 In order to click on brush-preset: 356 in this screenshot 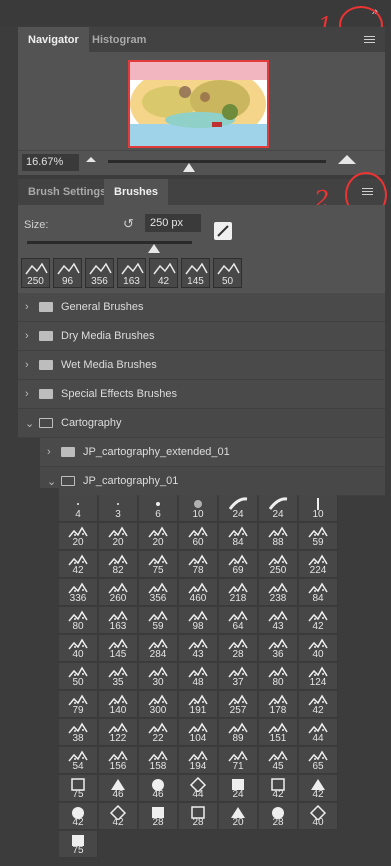, I will do `click(158, 592)`.